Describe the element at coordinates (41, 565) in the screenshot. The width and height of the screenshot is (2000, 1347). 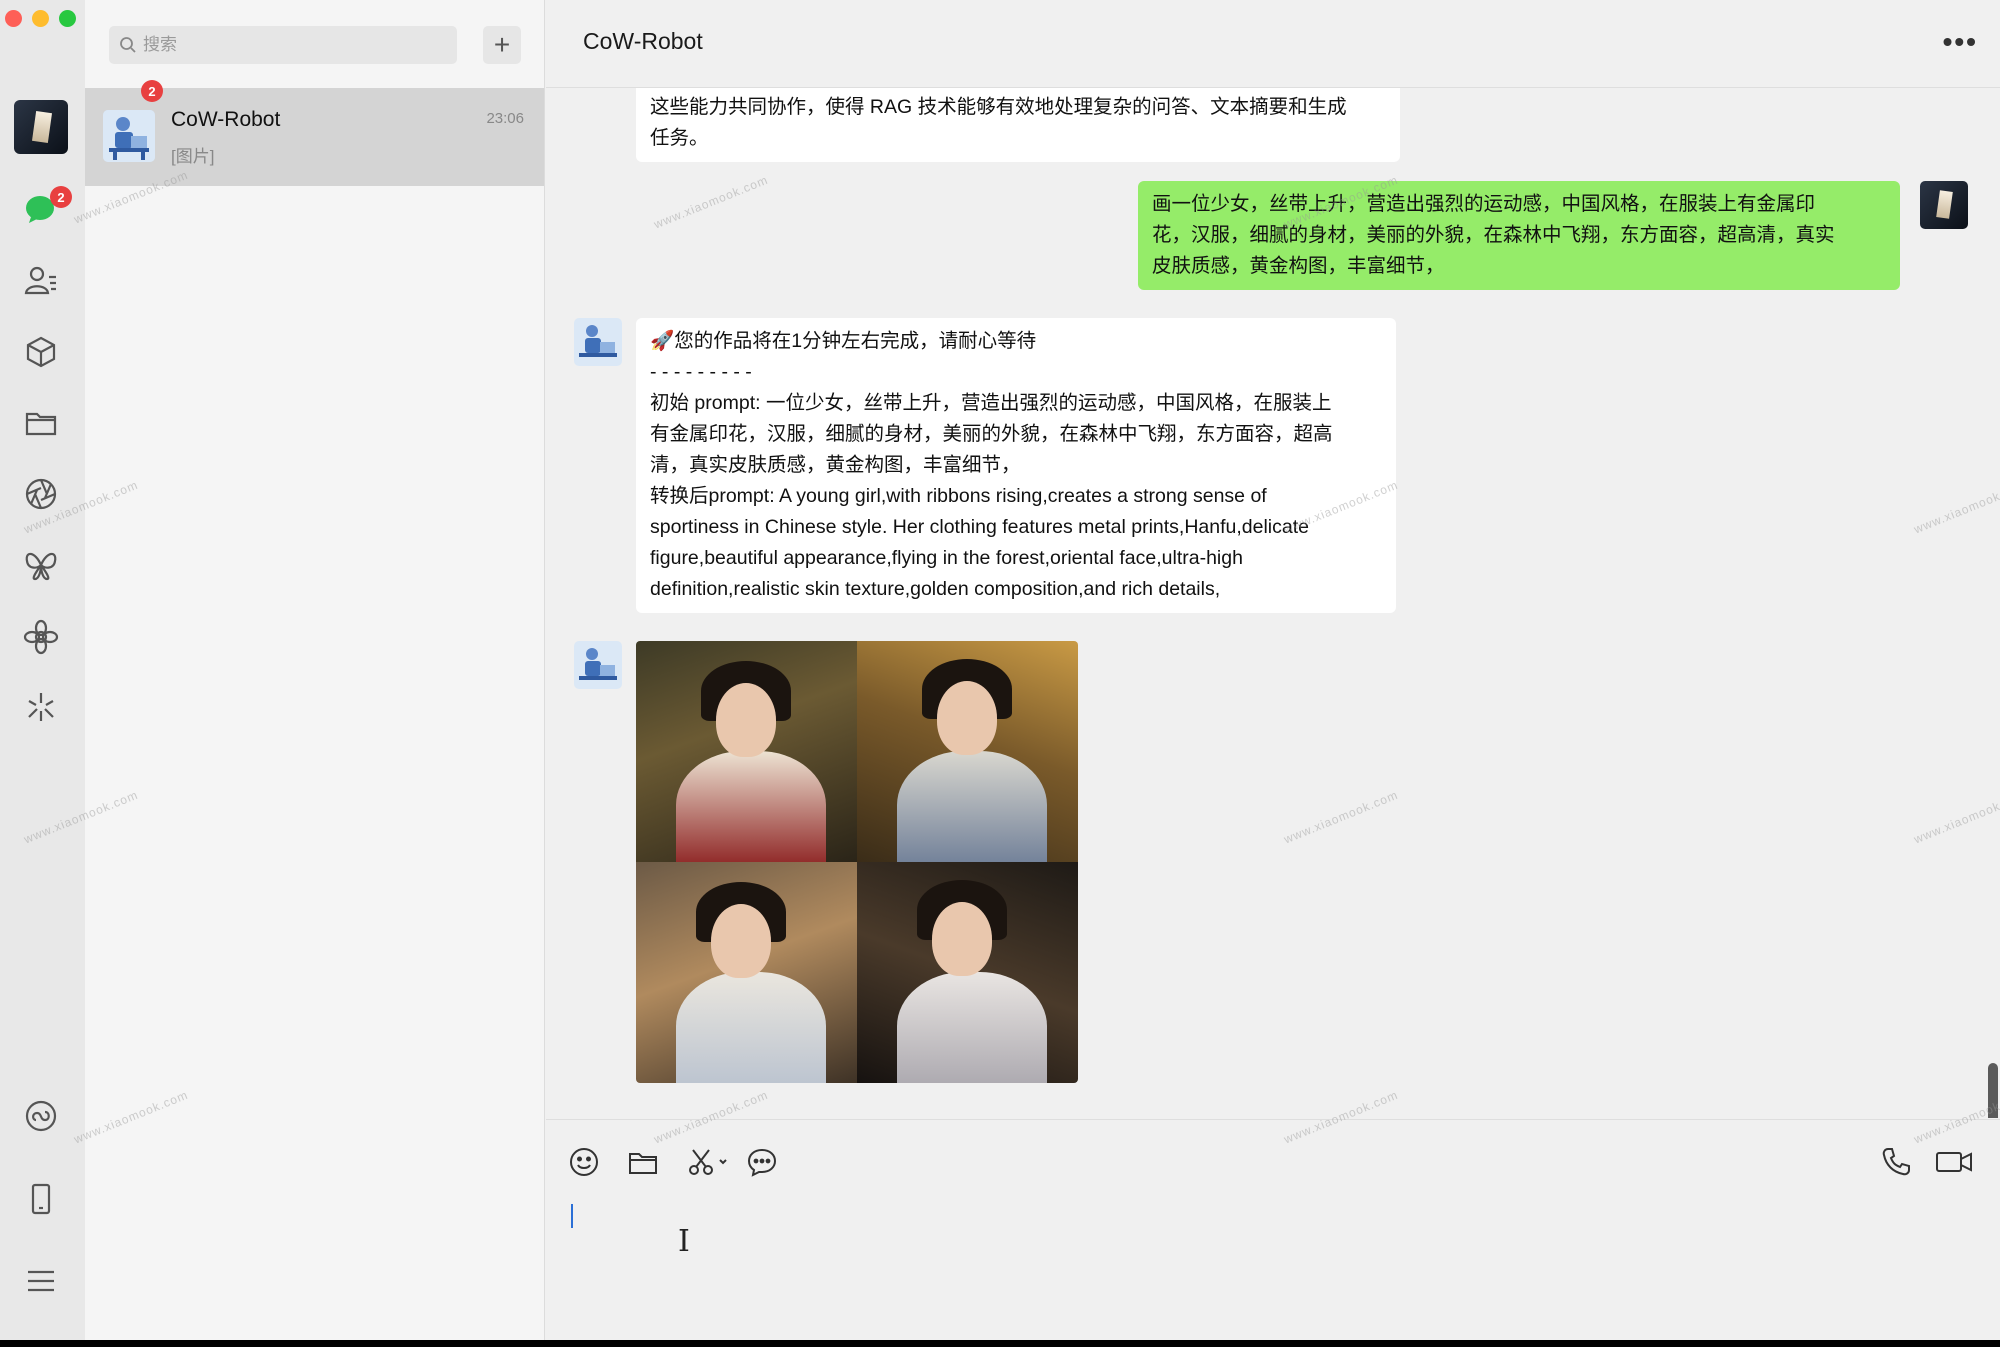
I see `butterfly-icon` at that location.